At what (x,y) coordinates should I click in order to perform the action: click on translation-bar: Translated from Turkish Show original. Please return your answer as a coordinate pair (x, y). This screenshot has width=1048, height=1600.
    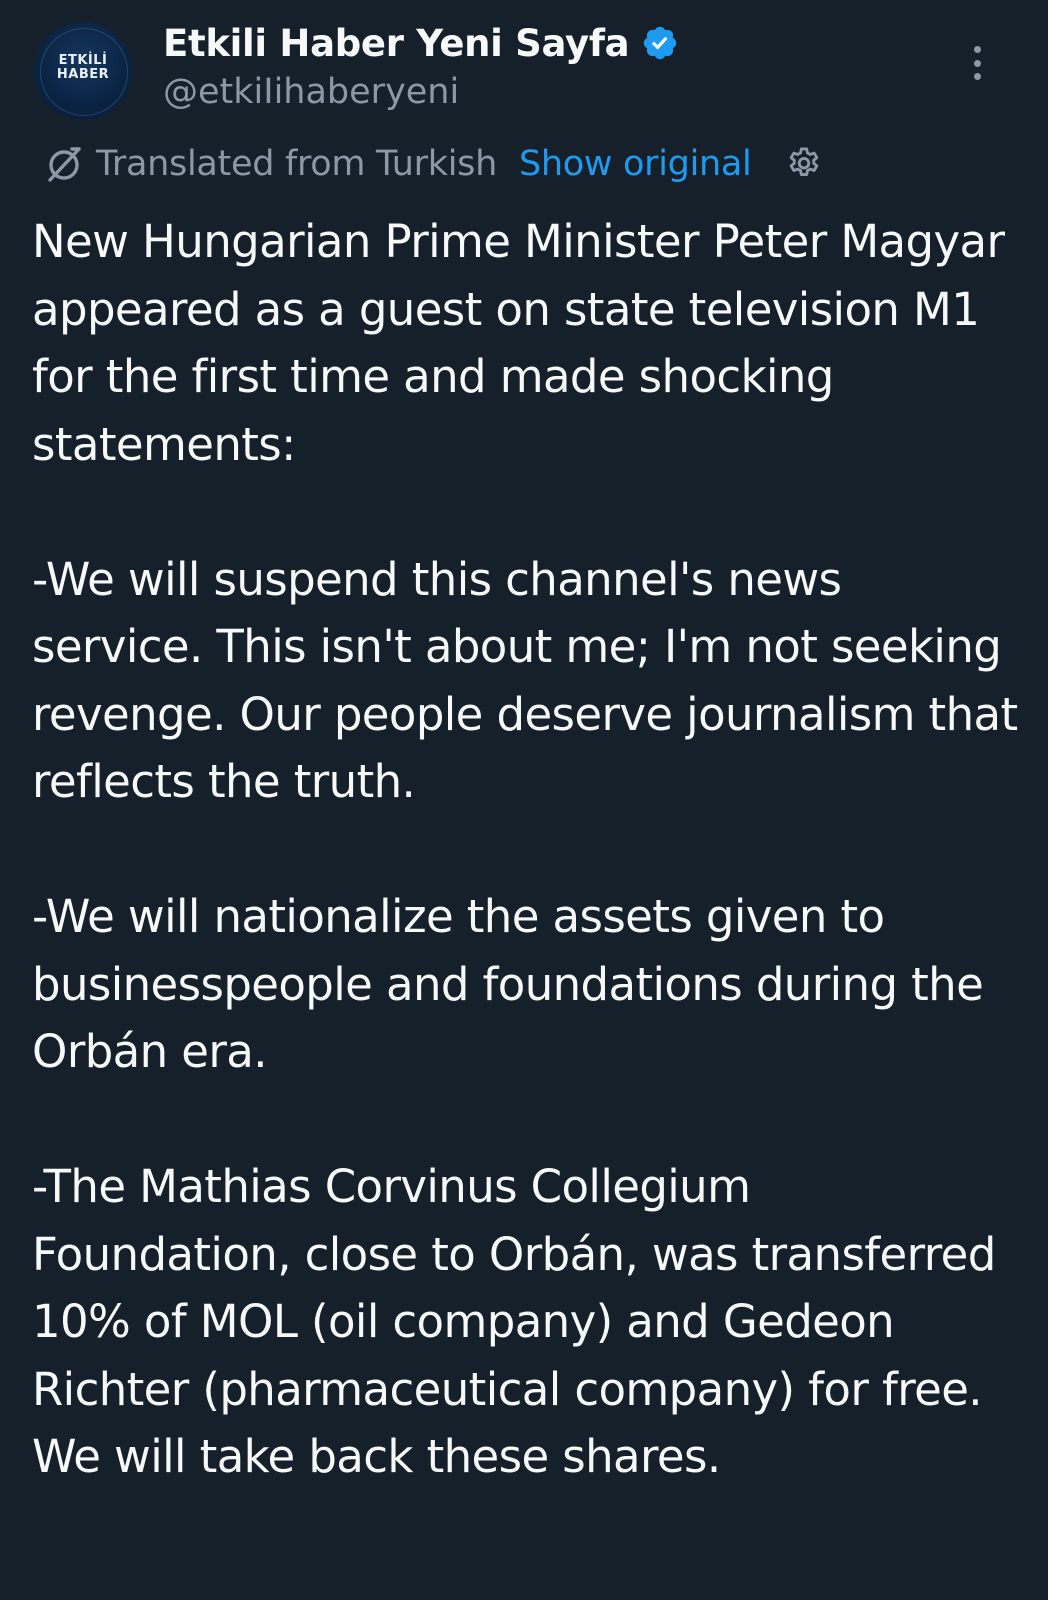
    Looking at the image, I should click on (432, 164).